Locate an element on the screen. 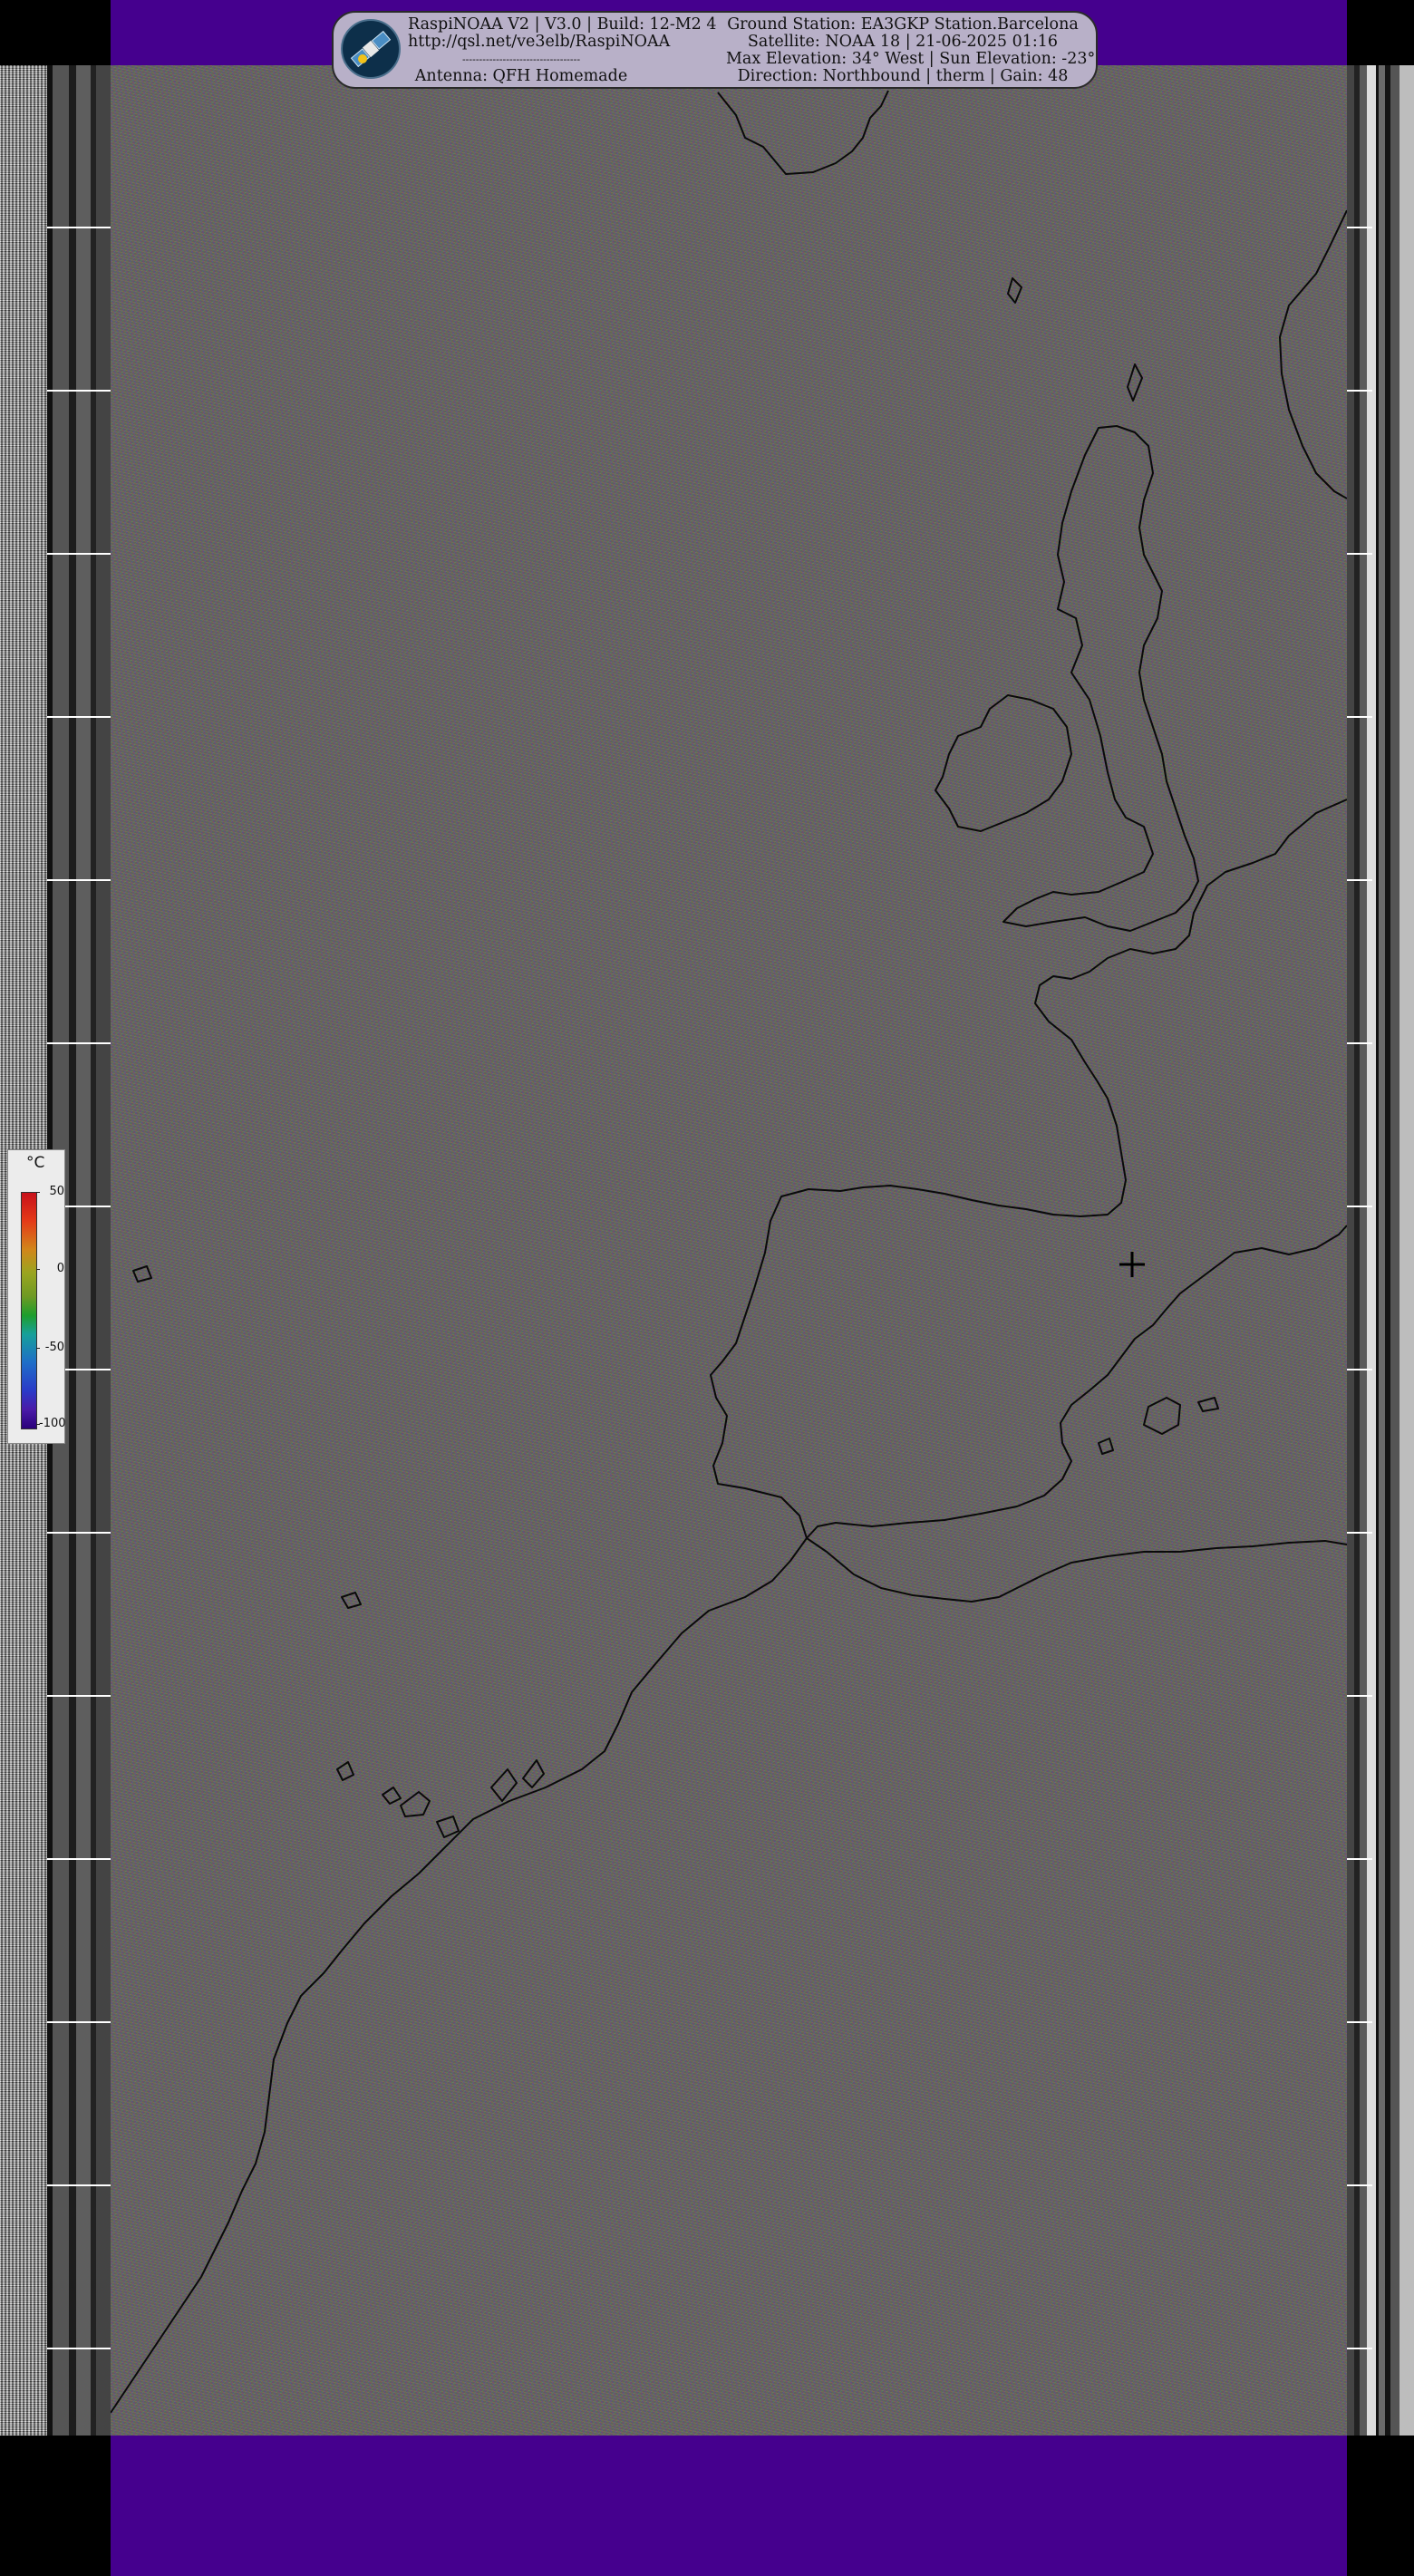  crosshair-icon is located at coordinates (1132, 1264).